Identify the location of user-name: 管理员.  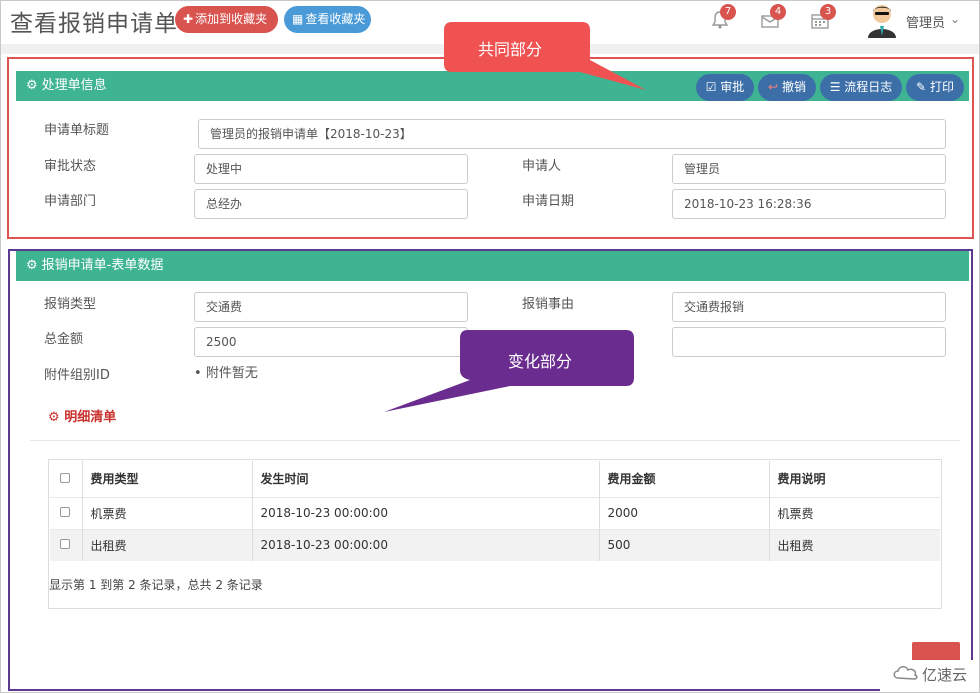
(925, 21).